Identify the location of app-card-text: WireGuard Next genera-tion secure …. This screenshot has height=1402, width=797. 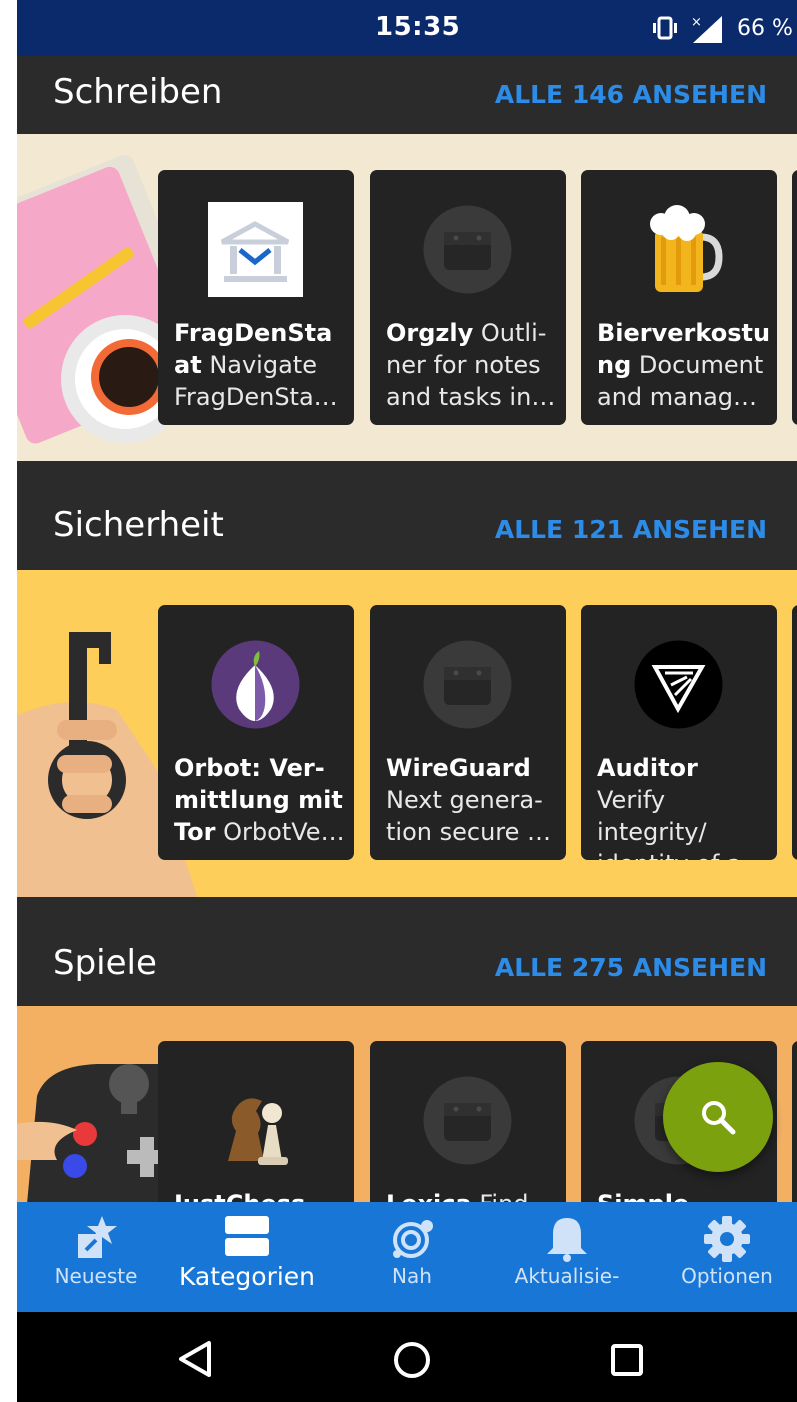
(469, 800).